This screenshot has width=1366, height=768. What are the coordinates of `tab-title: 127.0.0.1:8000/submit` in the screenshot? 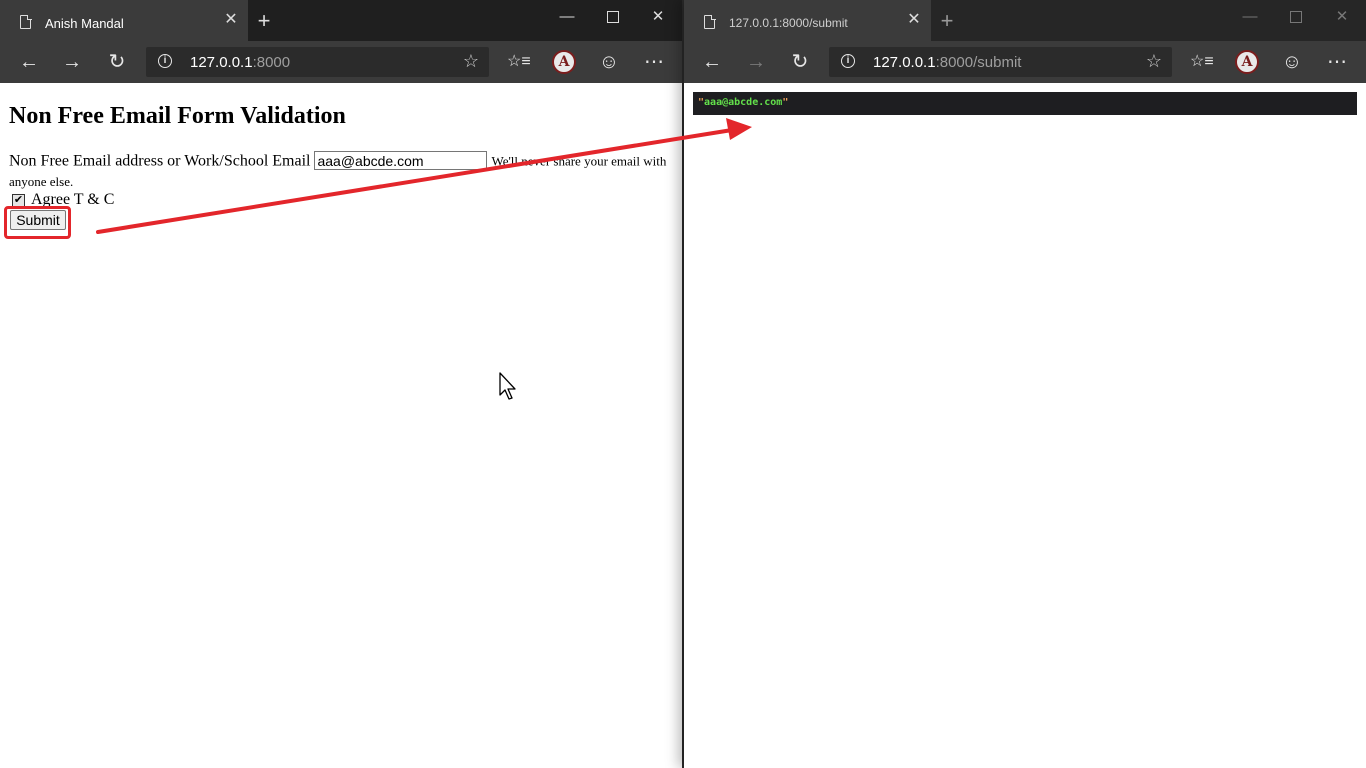 It's located at (788, 23).